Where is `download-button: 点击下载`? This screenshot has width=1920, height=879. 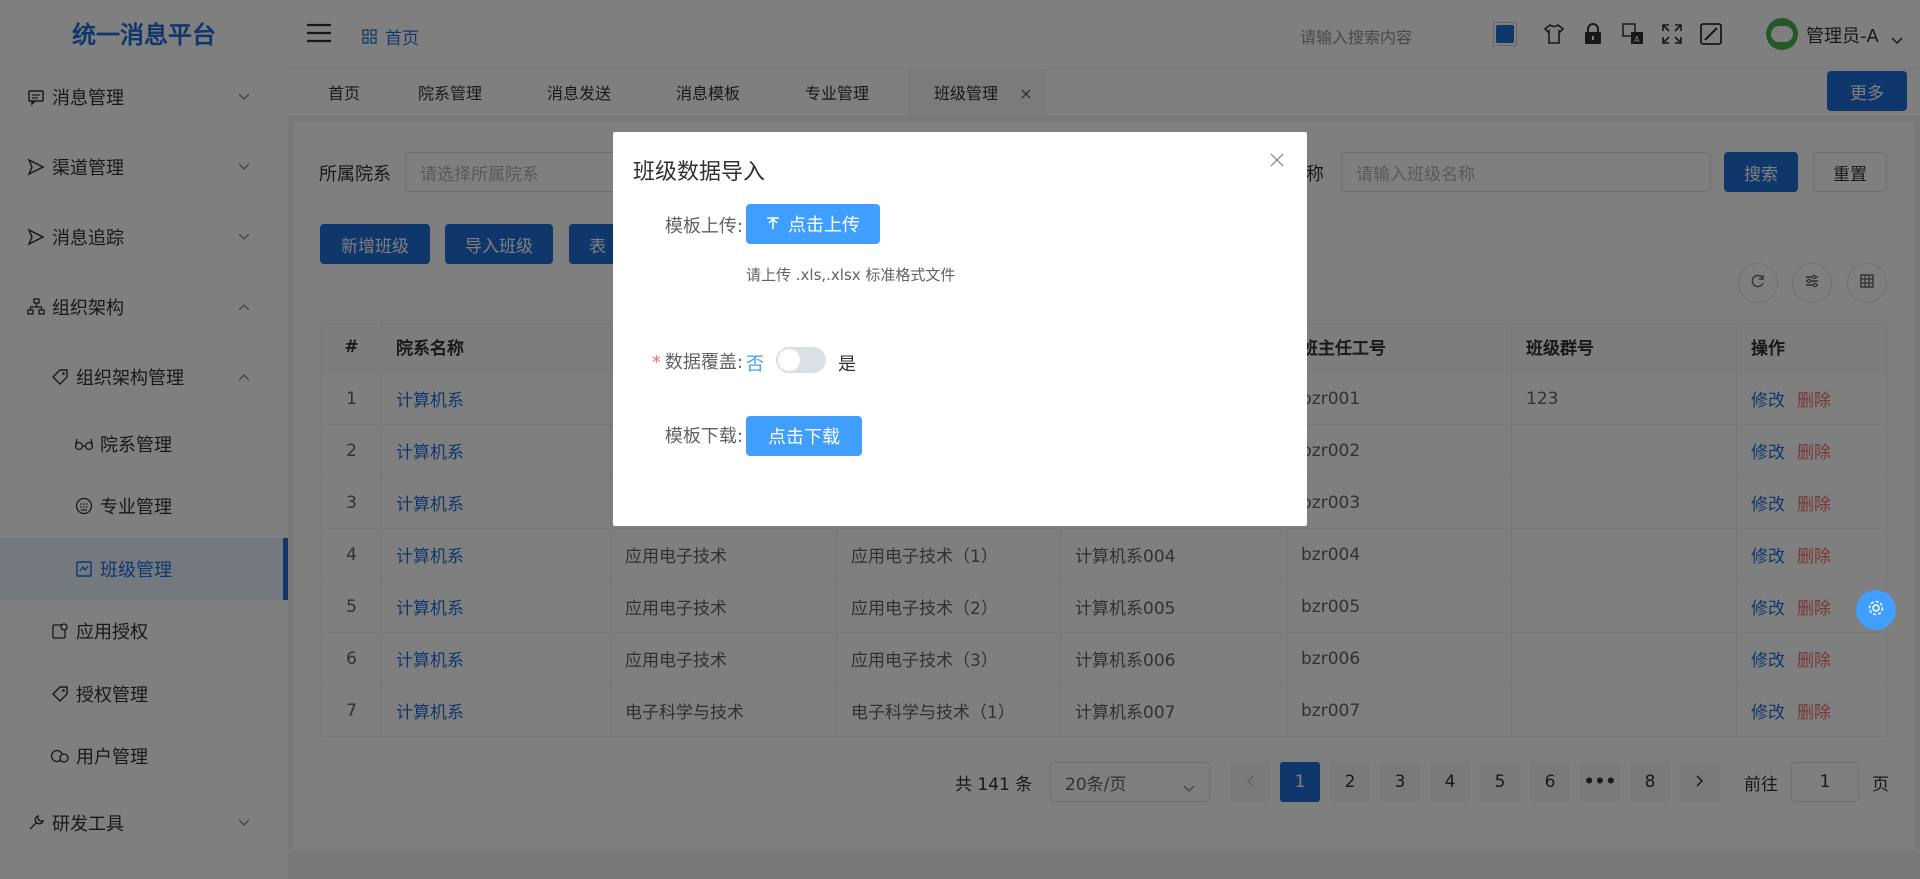
download-button: 点击下载 is located at coordinates (804, 436).